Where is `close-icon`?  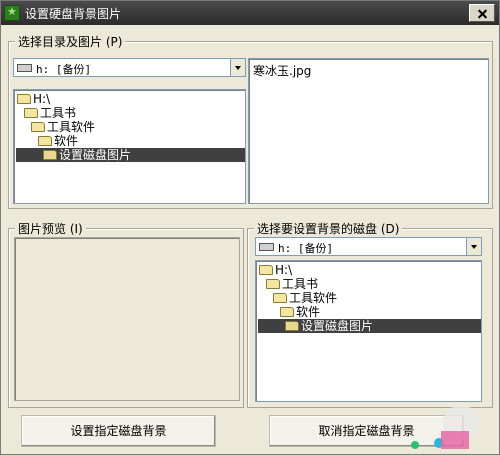
close-icon is located at coordinates (482, 13).